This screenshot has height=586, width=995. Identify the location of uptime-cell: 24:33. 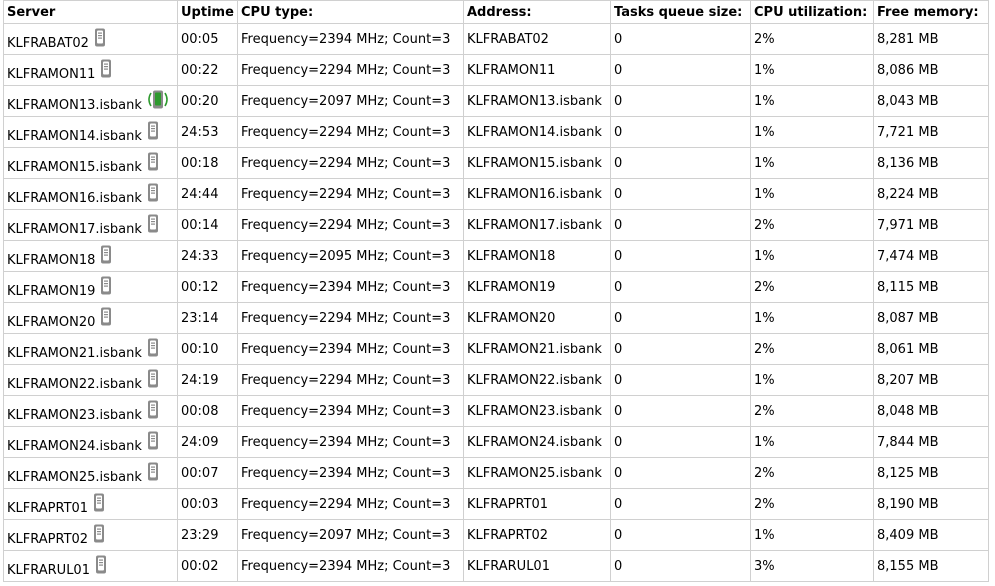
(207, 256).